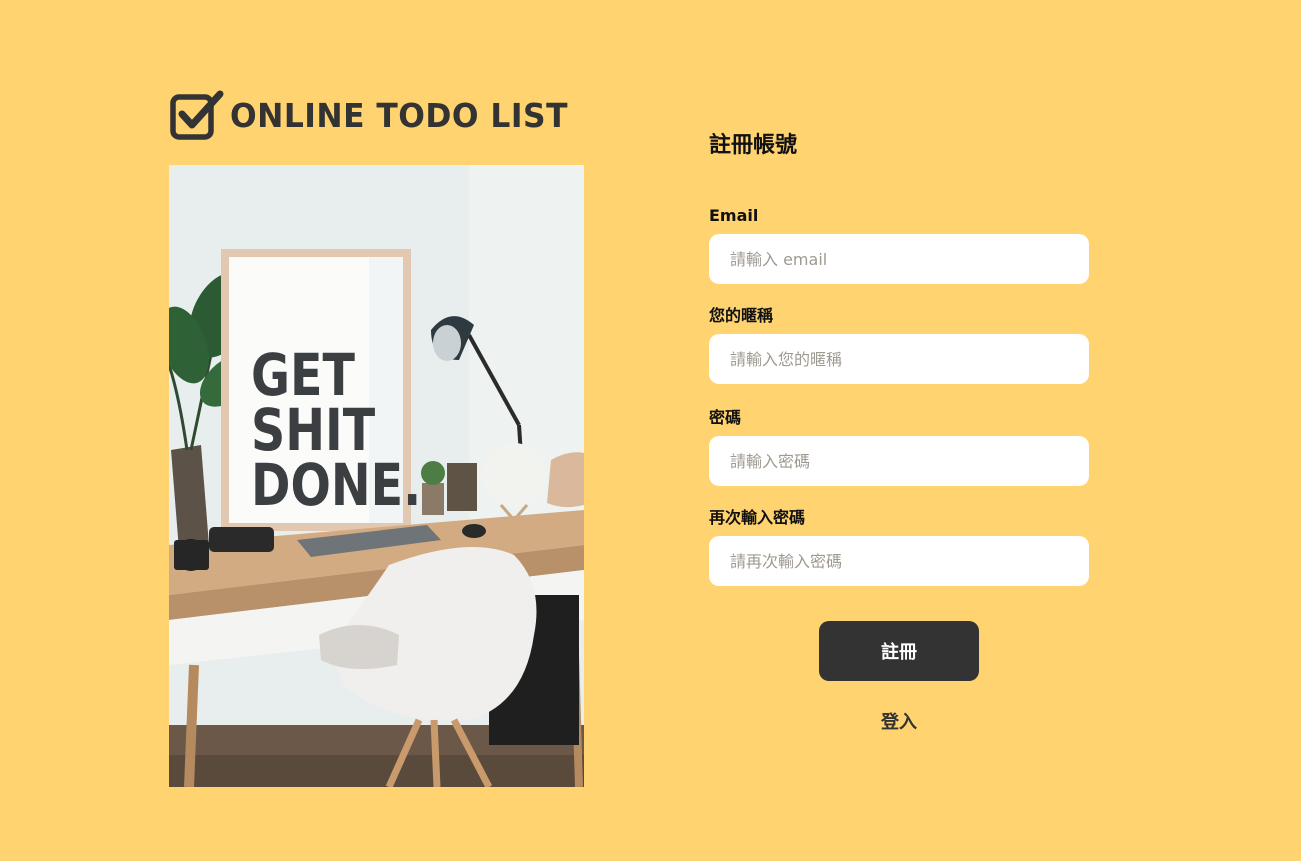  What do you see at coordinates (321, 390) in the screenshot?
I see `poster-frame: GET SHIT DONE.` at bounding box center [321, 390].